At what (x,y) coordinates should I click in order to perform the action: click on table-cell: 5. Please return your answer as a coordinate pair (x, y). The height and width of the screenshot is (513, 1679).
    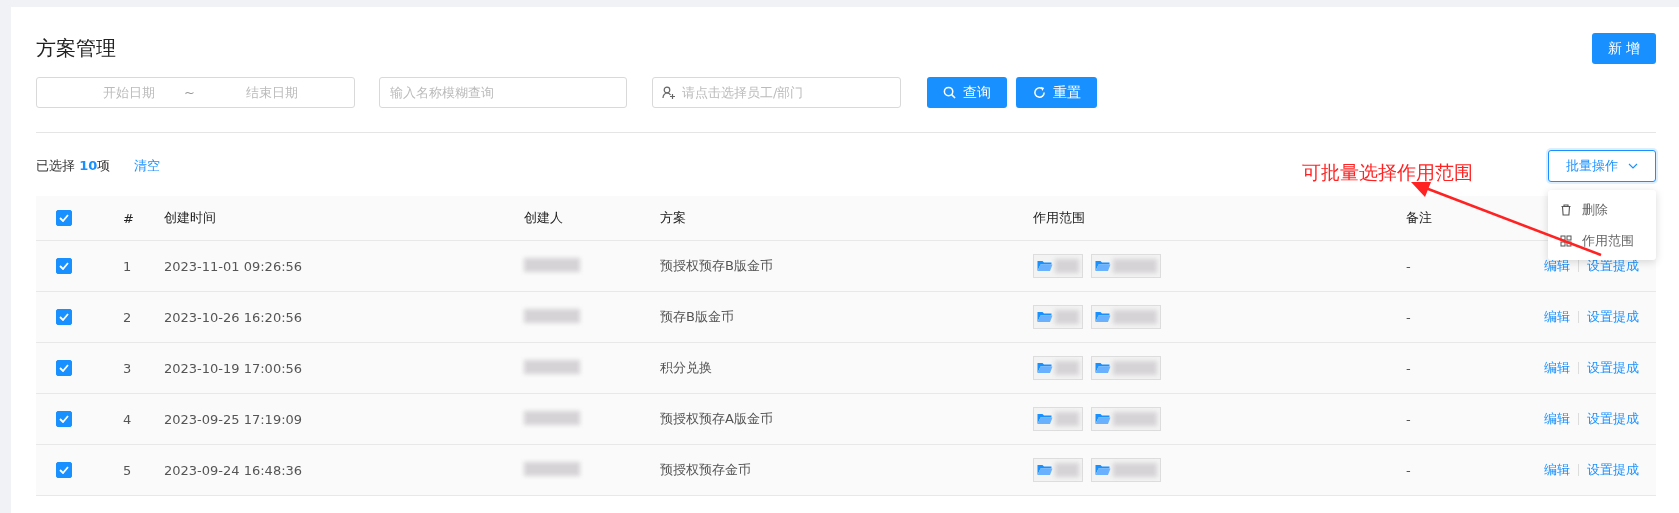
    Looking at the image, I should click on (127, 470).